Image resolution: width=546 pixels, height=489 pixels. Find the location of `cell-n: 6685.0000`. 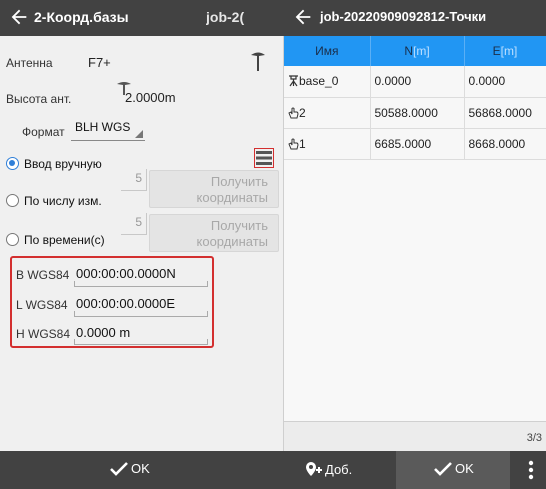

cell-n: 6685.0000 is located at coordinates (417, 144).